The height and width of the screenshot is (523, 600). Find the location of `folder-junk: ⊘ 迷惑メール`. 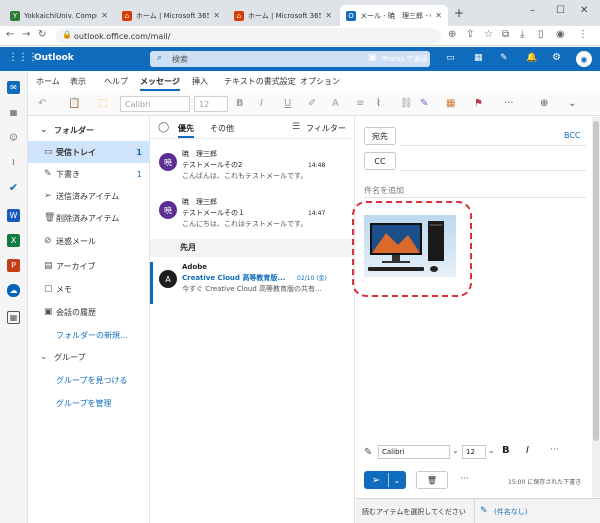

folder-junk: ⊘ 迷惑メール is located at coordinates (89, 241).